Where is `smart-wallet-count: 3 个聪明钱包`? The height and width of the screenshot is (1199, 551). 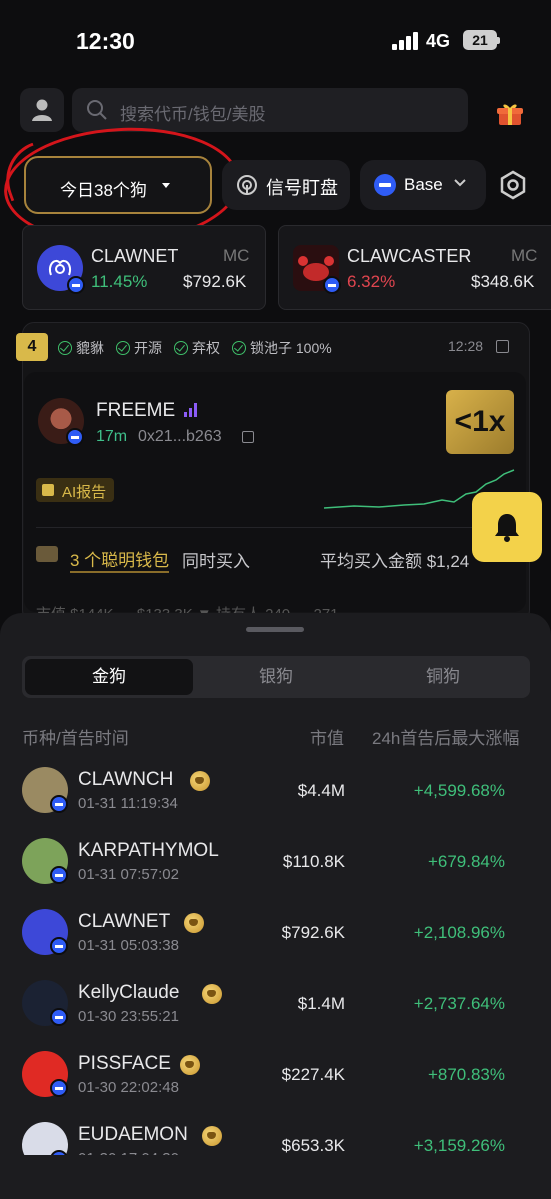 smart-wallet-count: 3 个聪明钱包 is located at coordinates (120, 559).